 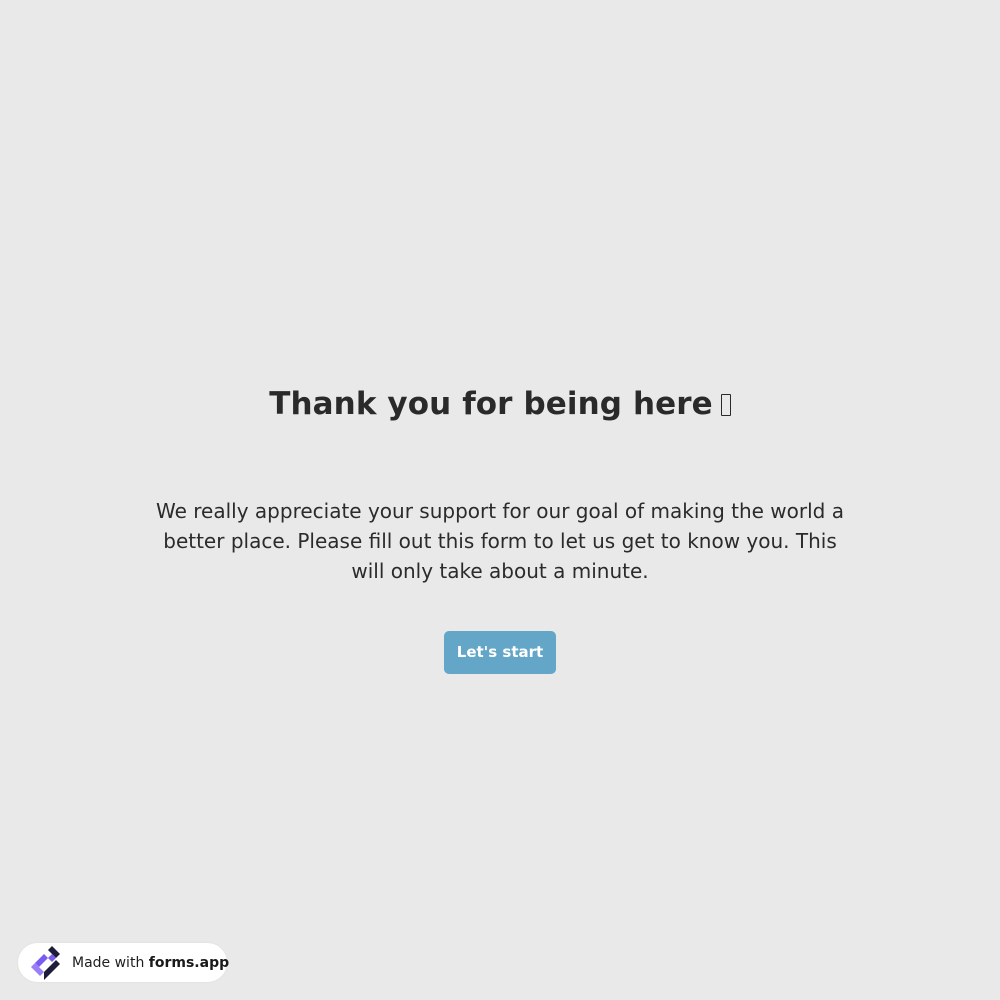 What do you see at coordinates (45, 962) in the screenshot?
I see `forms-app-logo-icon` at bounding box center [45, 962].